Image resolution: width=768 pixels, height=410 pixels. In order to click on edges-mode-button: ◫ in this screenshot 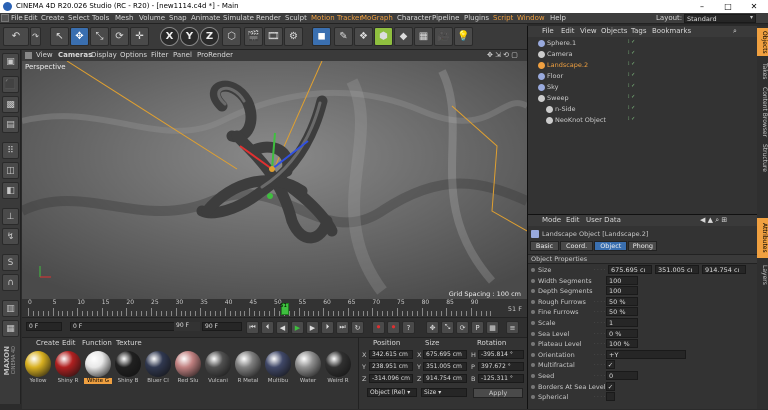, I will do `click(10, 170)`.